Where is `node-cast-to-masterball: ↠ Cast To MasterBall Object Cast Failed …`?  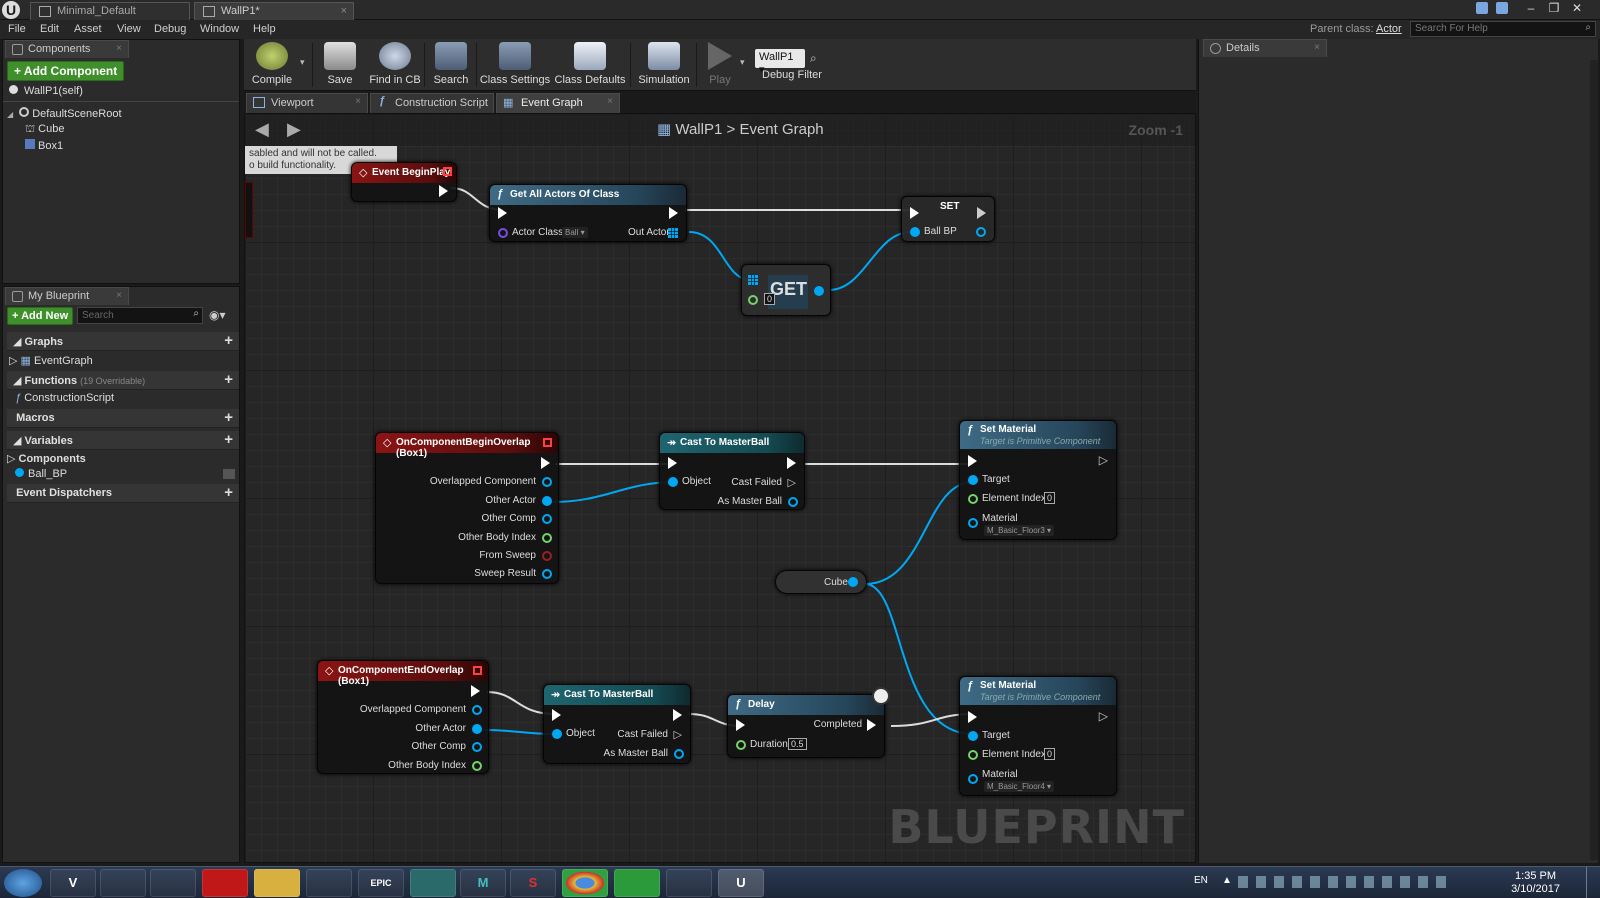
node-cast-to-masterball: ↠ Cast To MasterBall Object Cast Failed … is located at coordinates (732, 471).